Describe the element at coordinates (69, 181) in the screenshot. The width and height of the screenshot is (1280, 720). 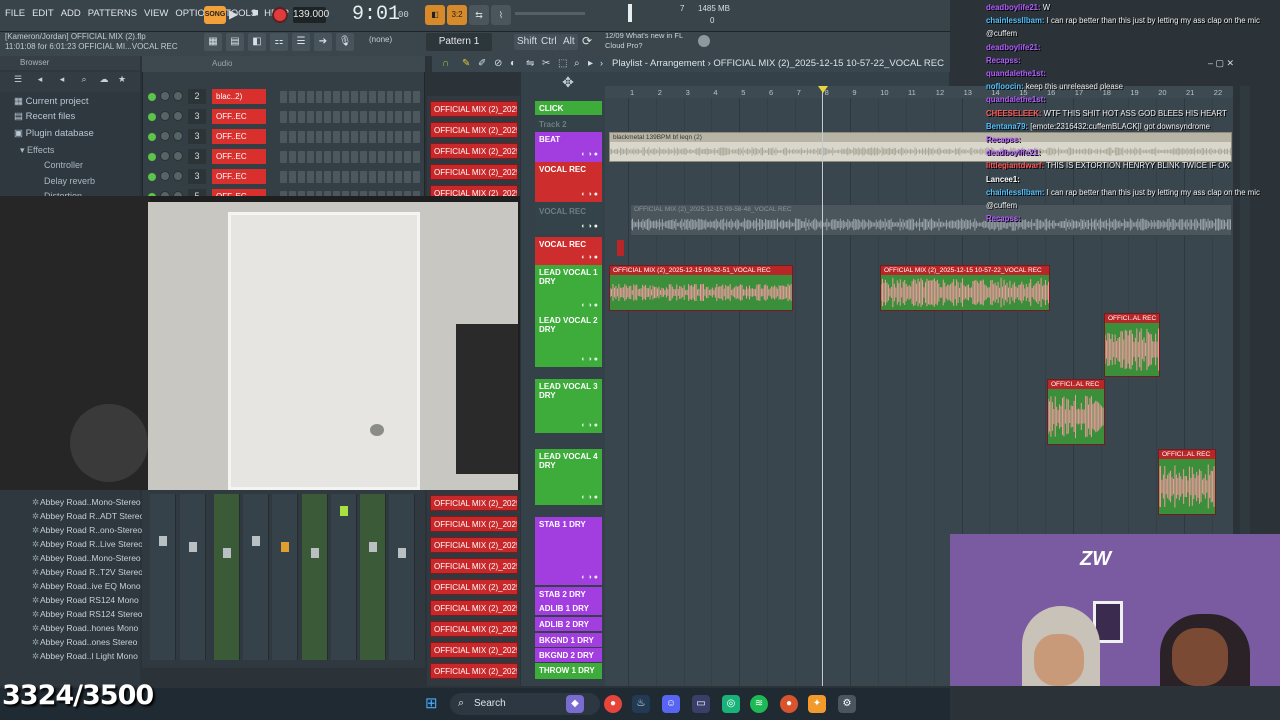
I see `browser-item-delay-reverb: Delay reverb` at that location.